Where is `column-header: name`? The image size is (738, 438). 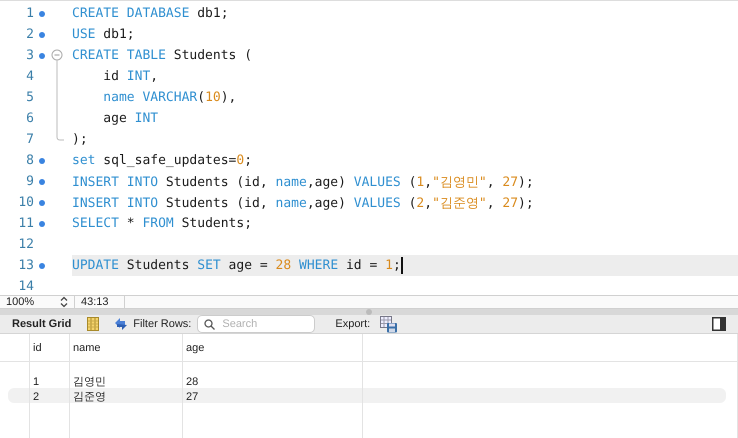 column-header: name is located at coordinates (87, 348).